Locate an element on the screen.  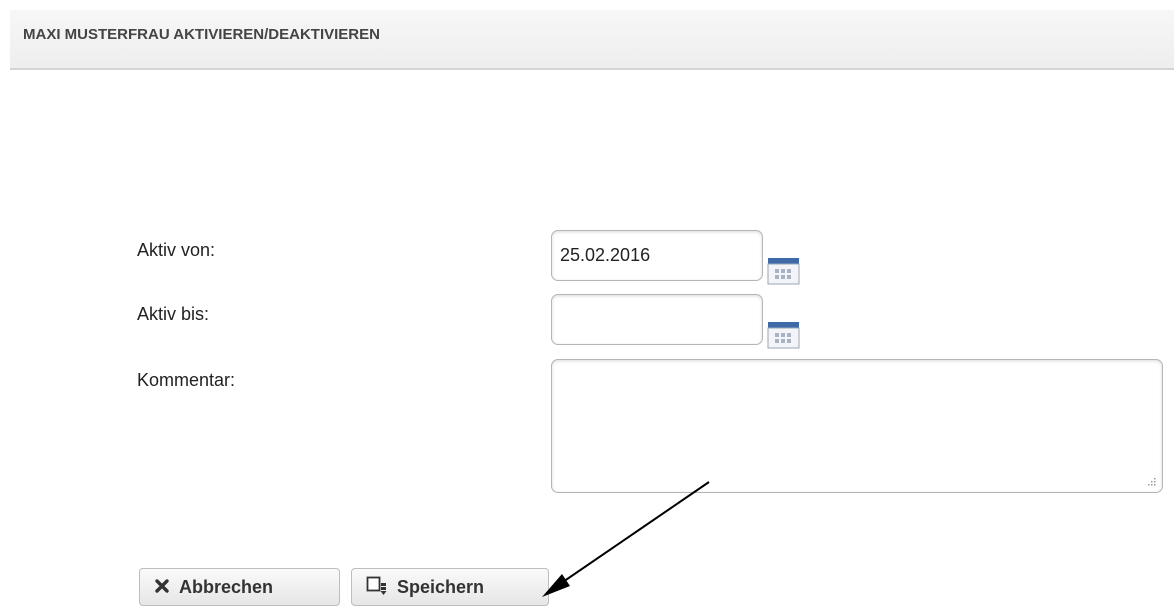
cancel-button-label: Abbrechen is located at coordinates (226, 586).